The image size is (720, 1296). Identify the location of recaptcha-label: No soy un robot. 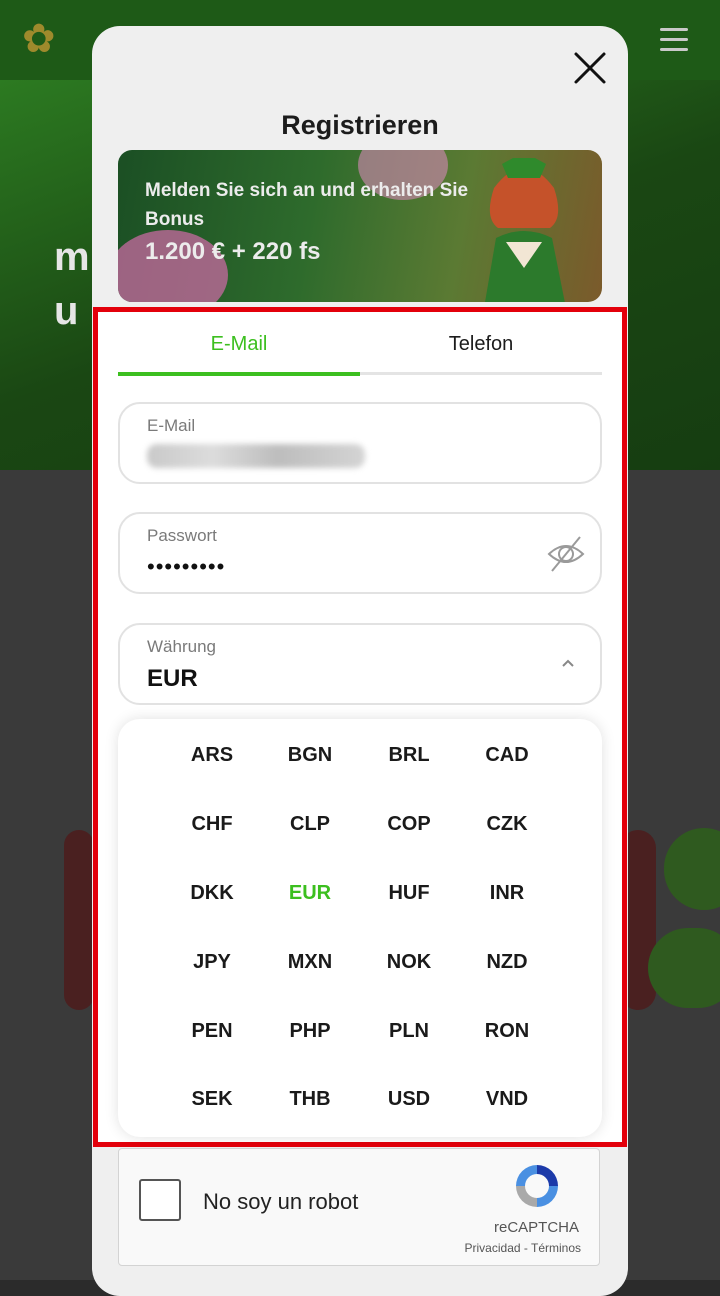
(281, 1201).